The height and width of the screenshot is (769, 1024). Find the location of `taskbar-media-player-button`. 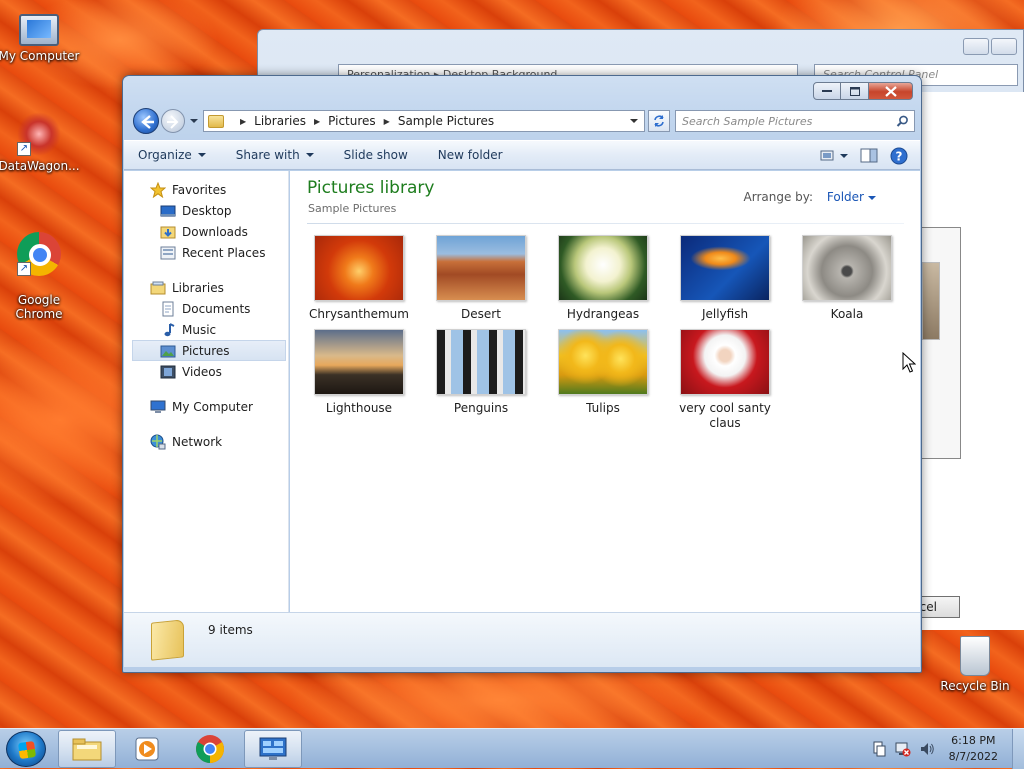

taskbar-media-player-button is located at coordinates (147, 749).